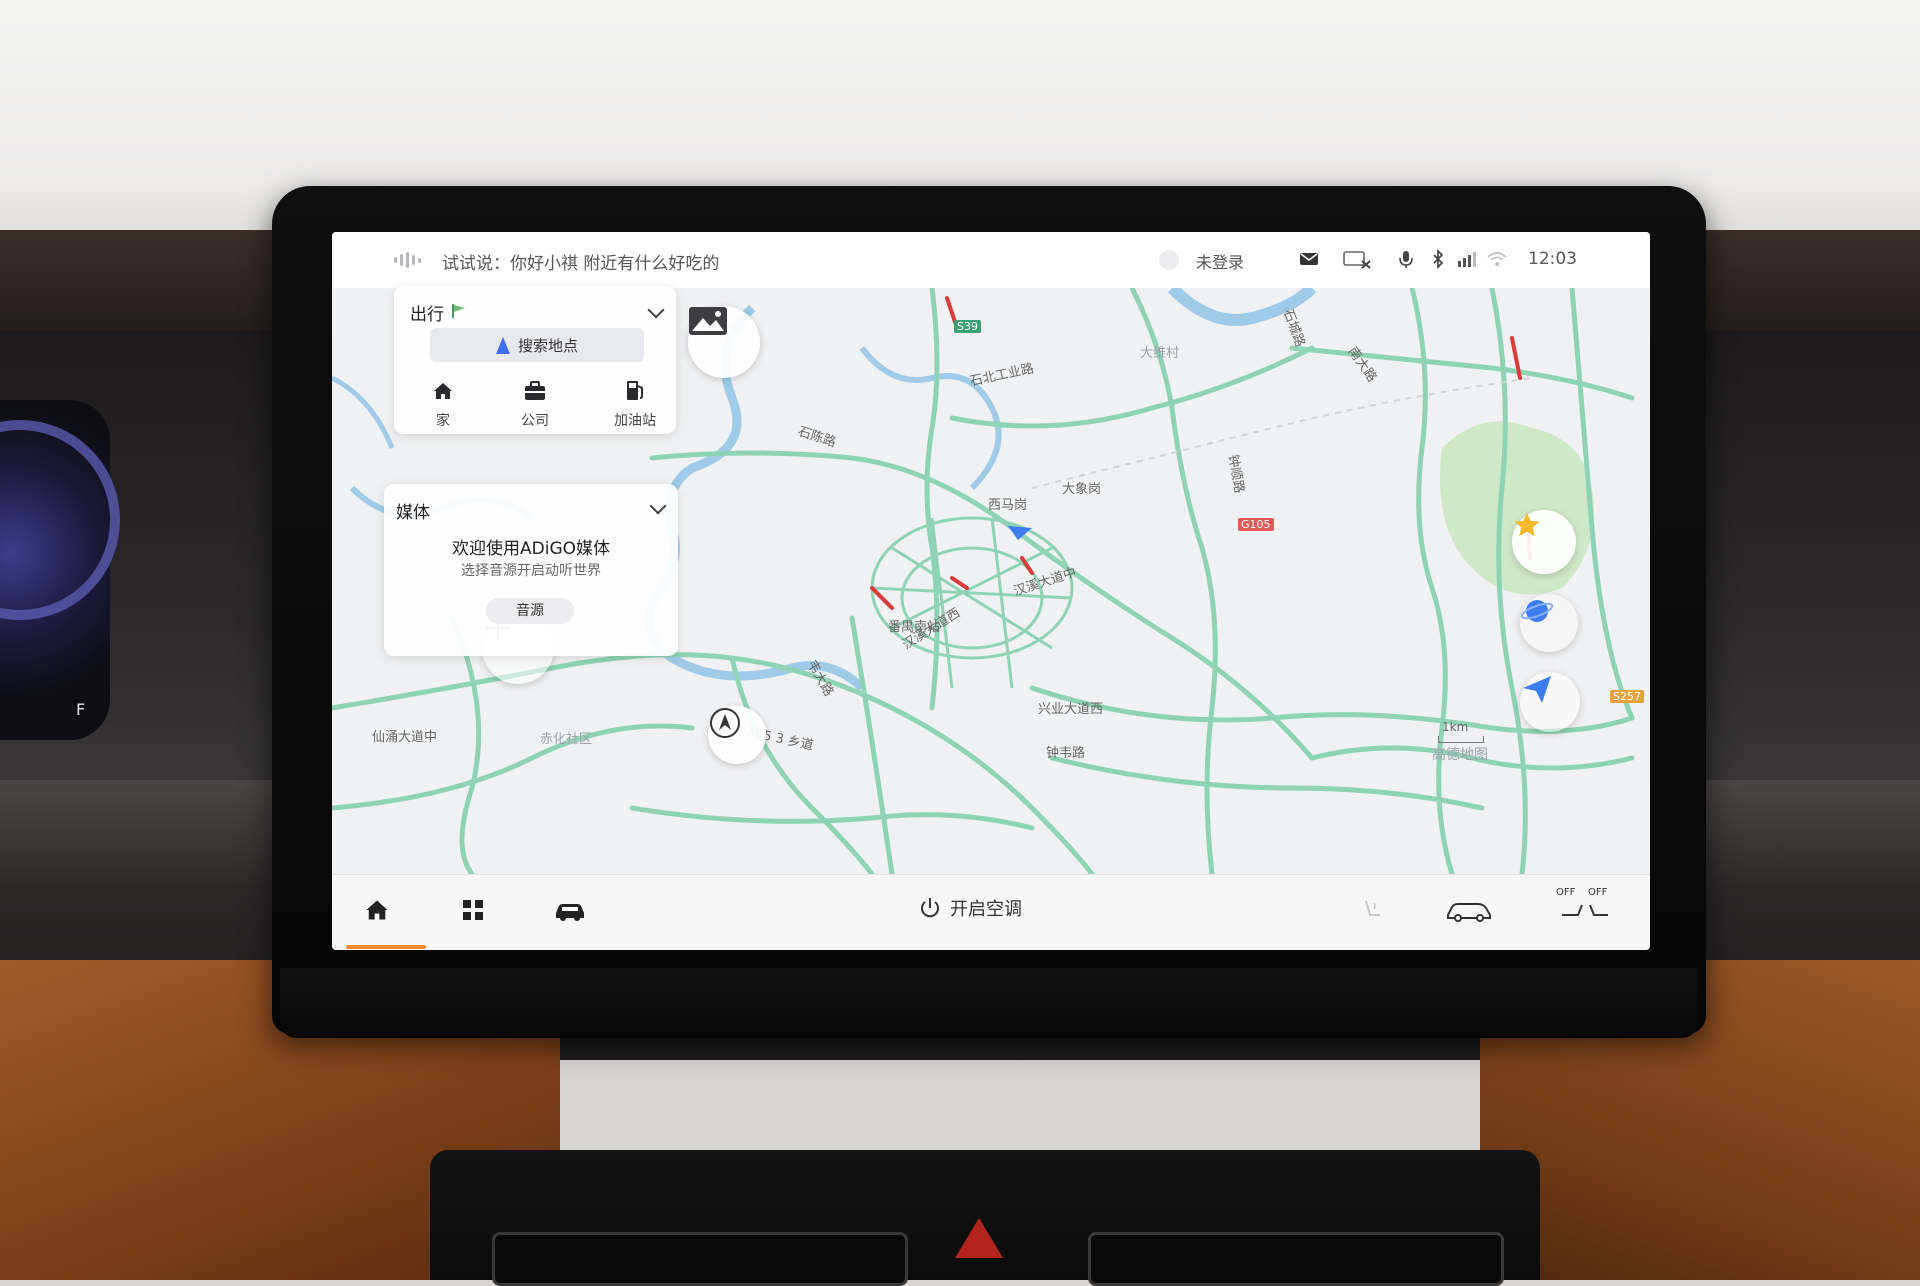  I want to click on seat-icon, so click(1372, 908).